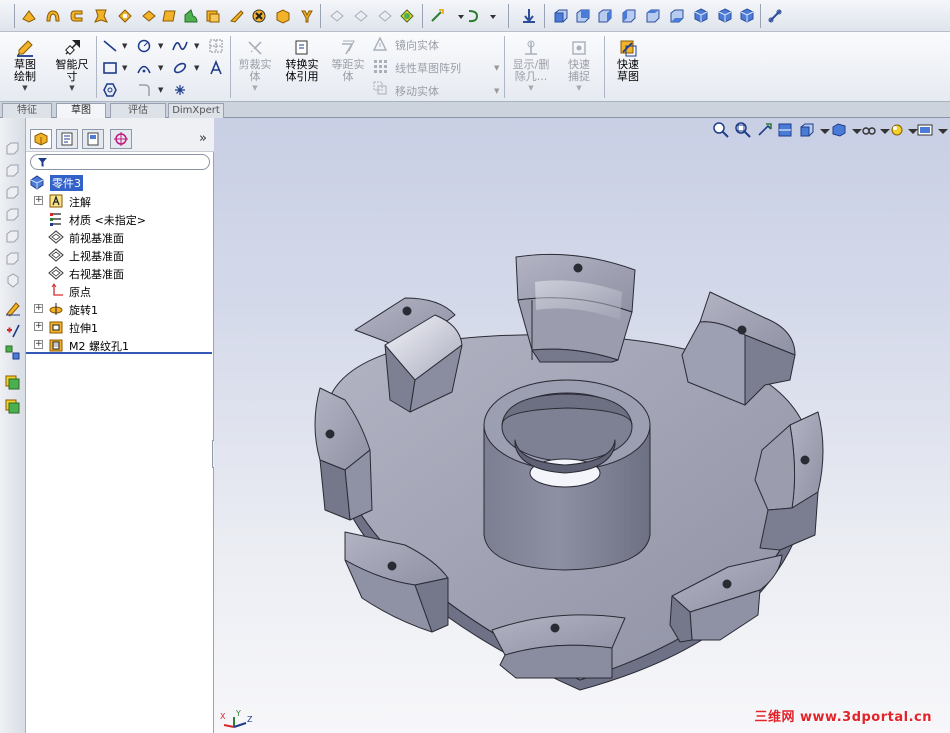 This screenshot has height=733, width=950. I want to click on tree-root-part: 零件3, so click(119, 182).